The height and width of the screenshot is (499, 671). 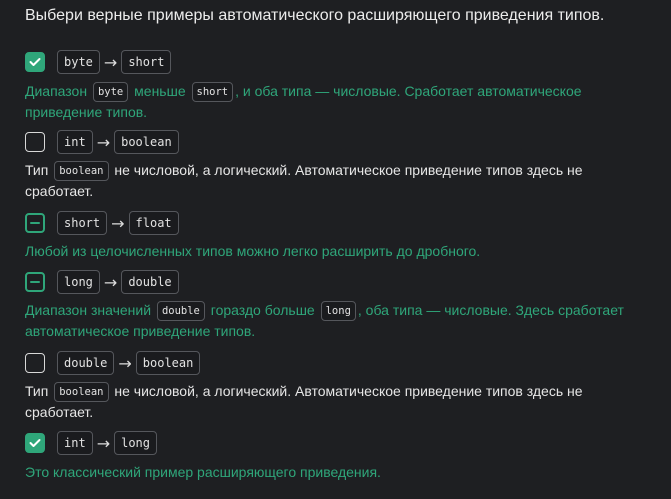 I want to click on option-short-float: short → float, so click(x=102, y=223).